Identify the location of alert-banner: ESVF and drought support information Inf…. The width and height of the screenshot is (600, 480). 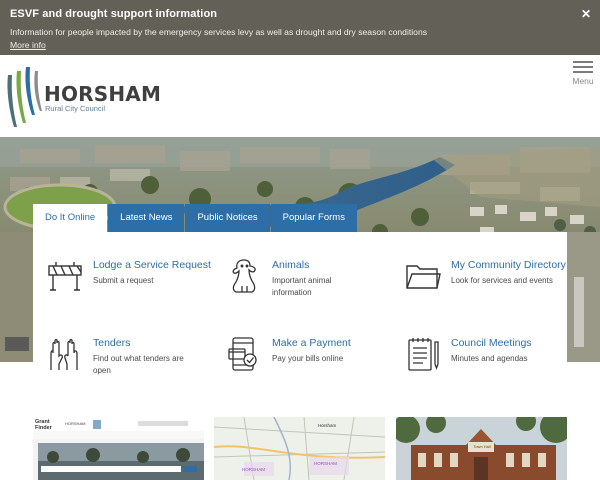
(300, 27).